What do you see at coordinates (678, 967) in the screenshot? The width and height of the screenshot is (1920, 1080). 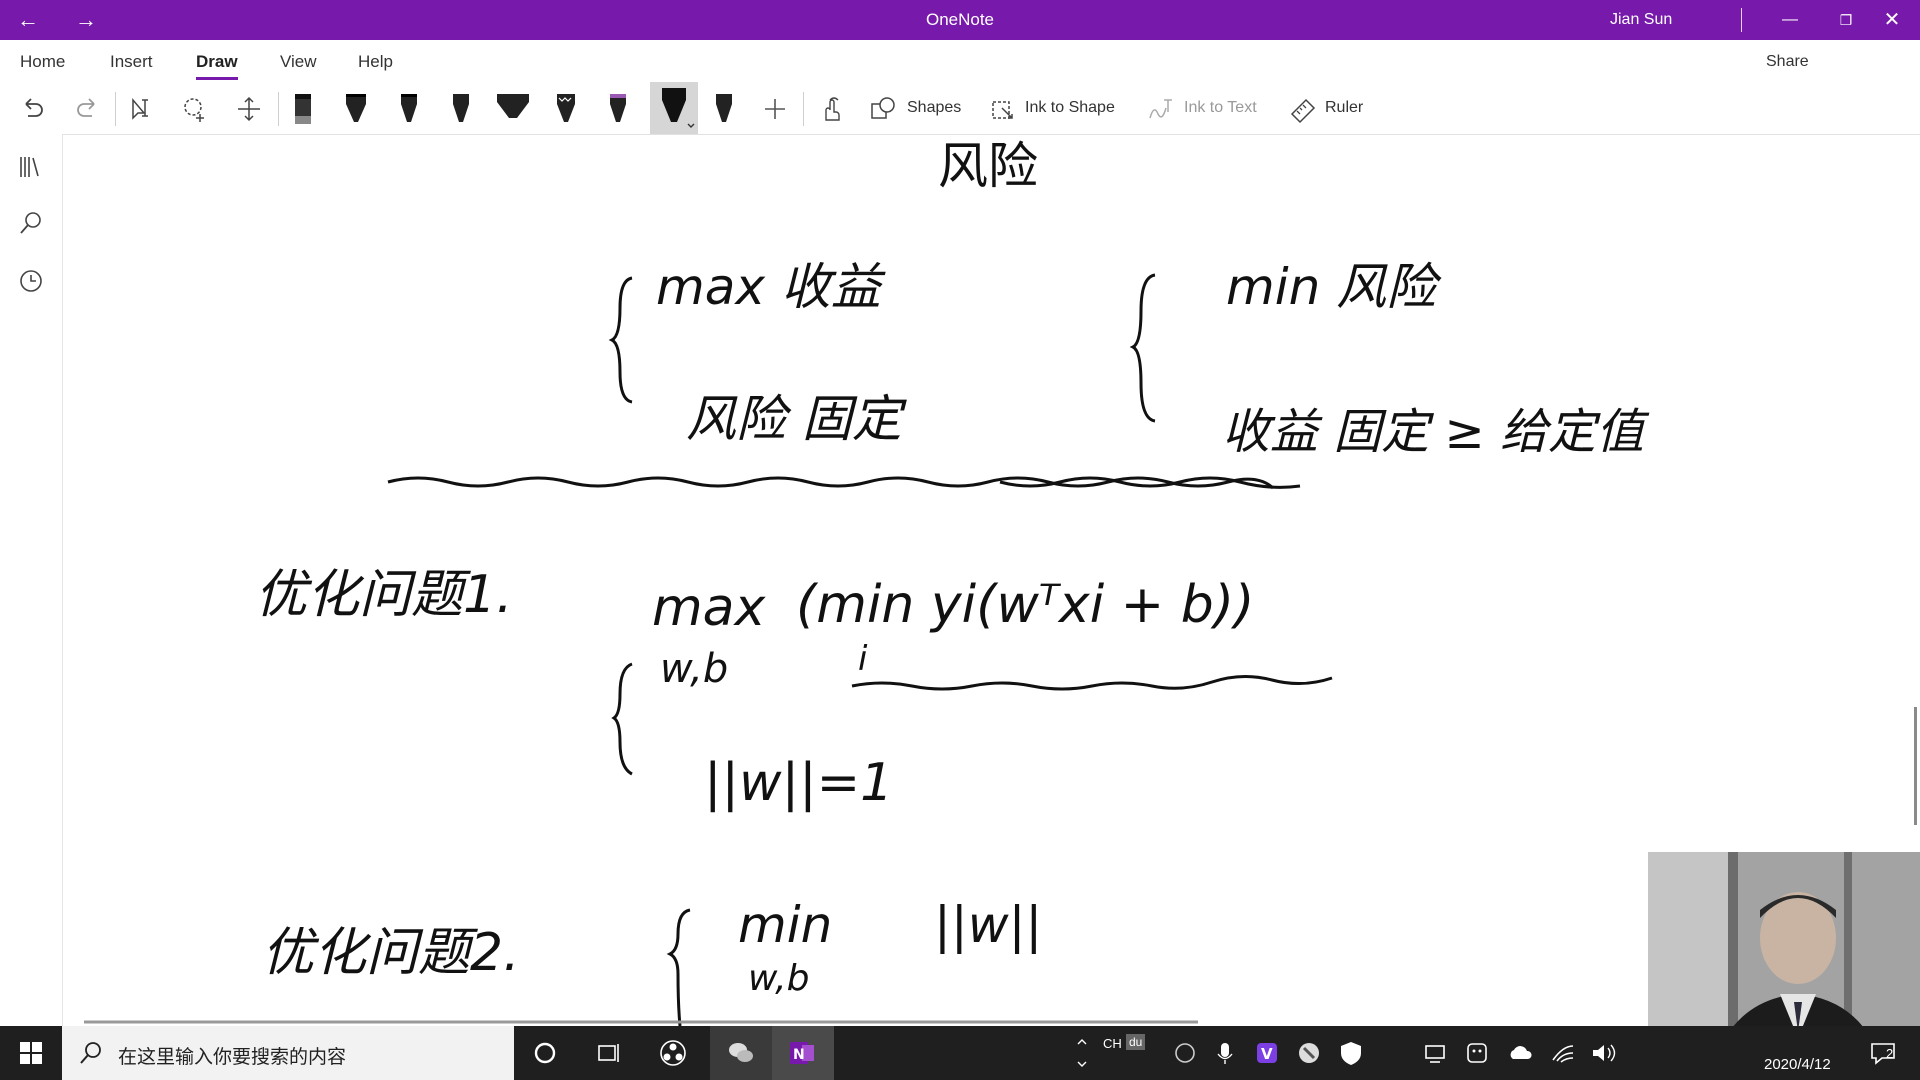 I see `problem2-brace` at bounding box center [678, 967].